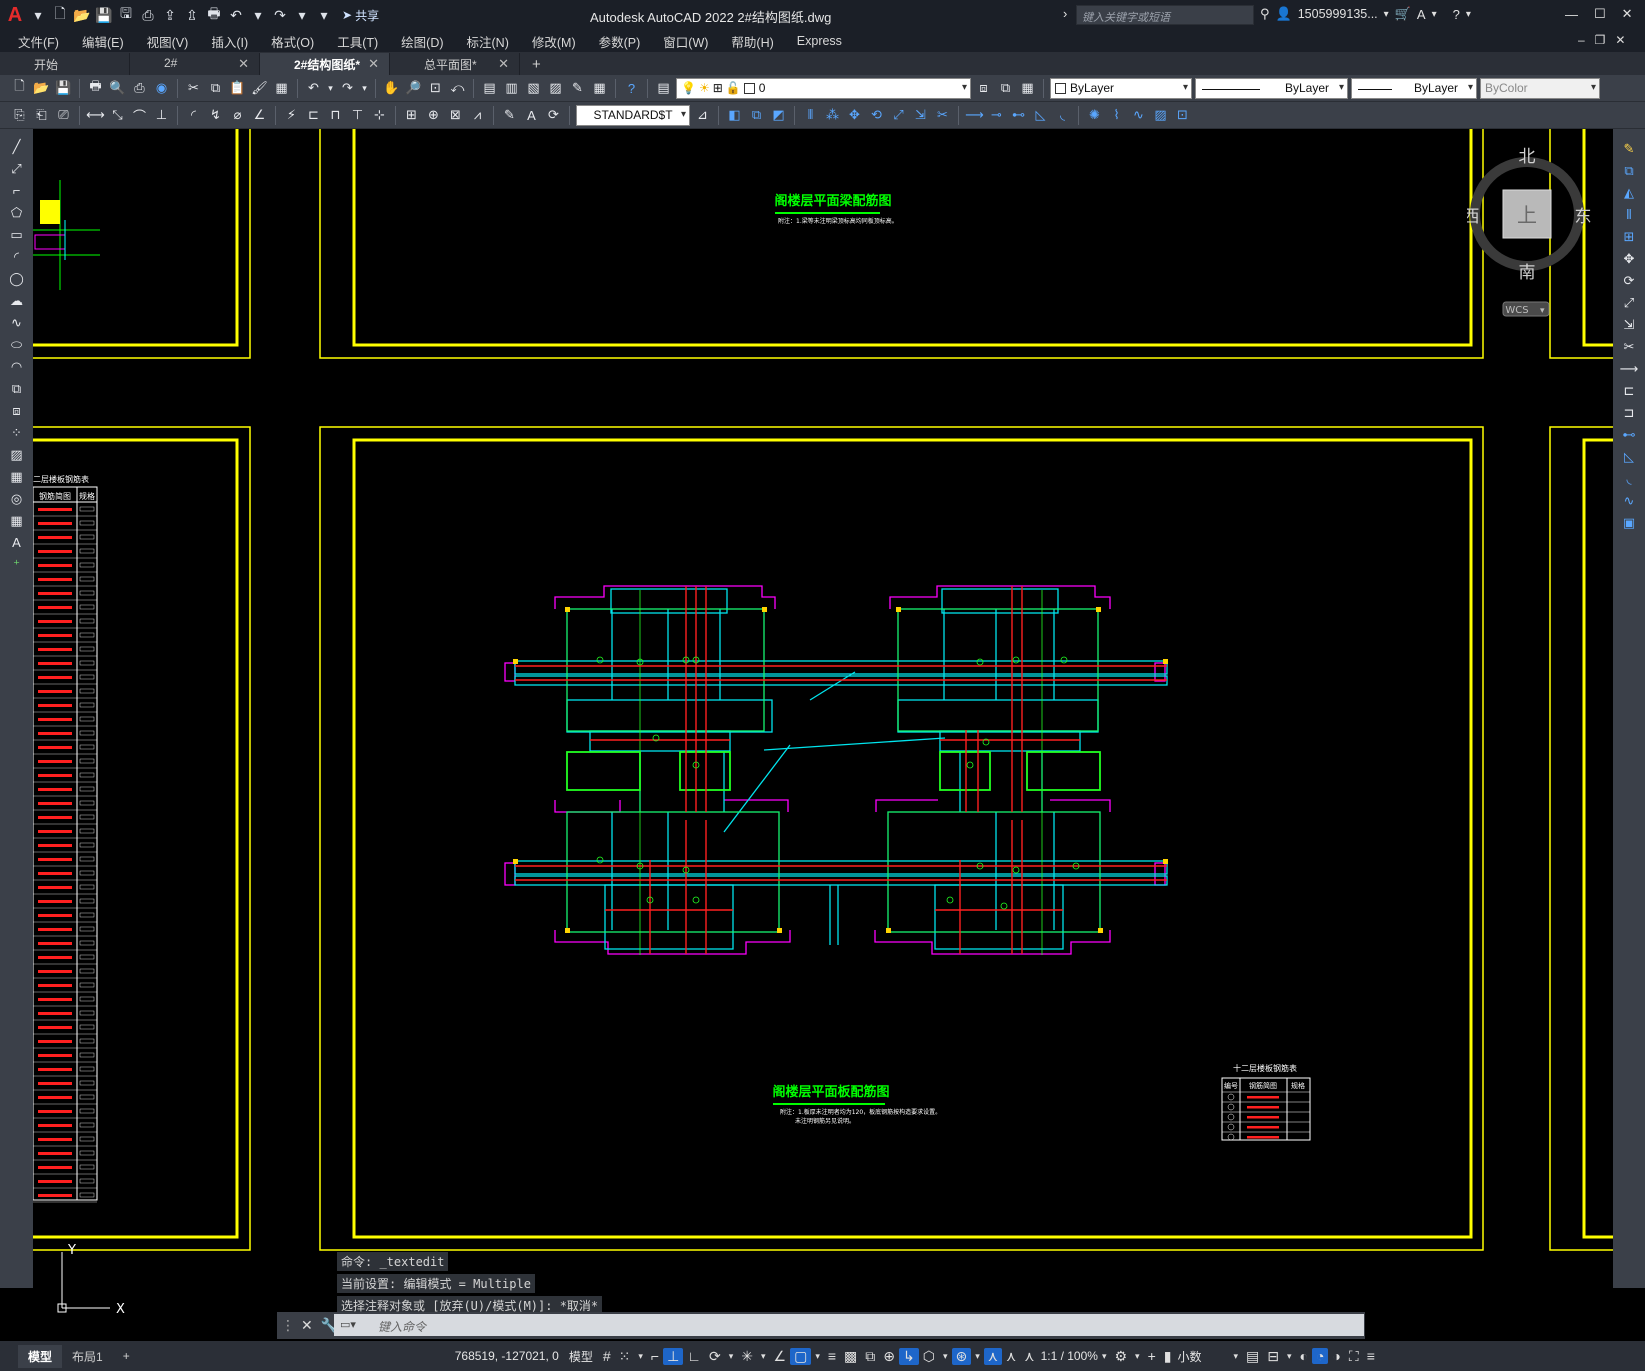  What do you see at coordinates (16, 168) in the screenshot?
I see `construction-line-icon: ⤢` at bounding box center [16, 168].